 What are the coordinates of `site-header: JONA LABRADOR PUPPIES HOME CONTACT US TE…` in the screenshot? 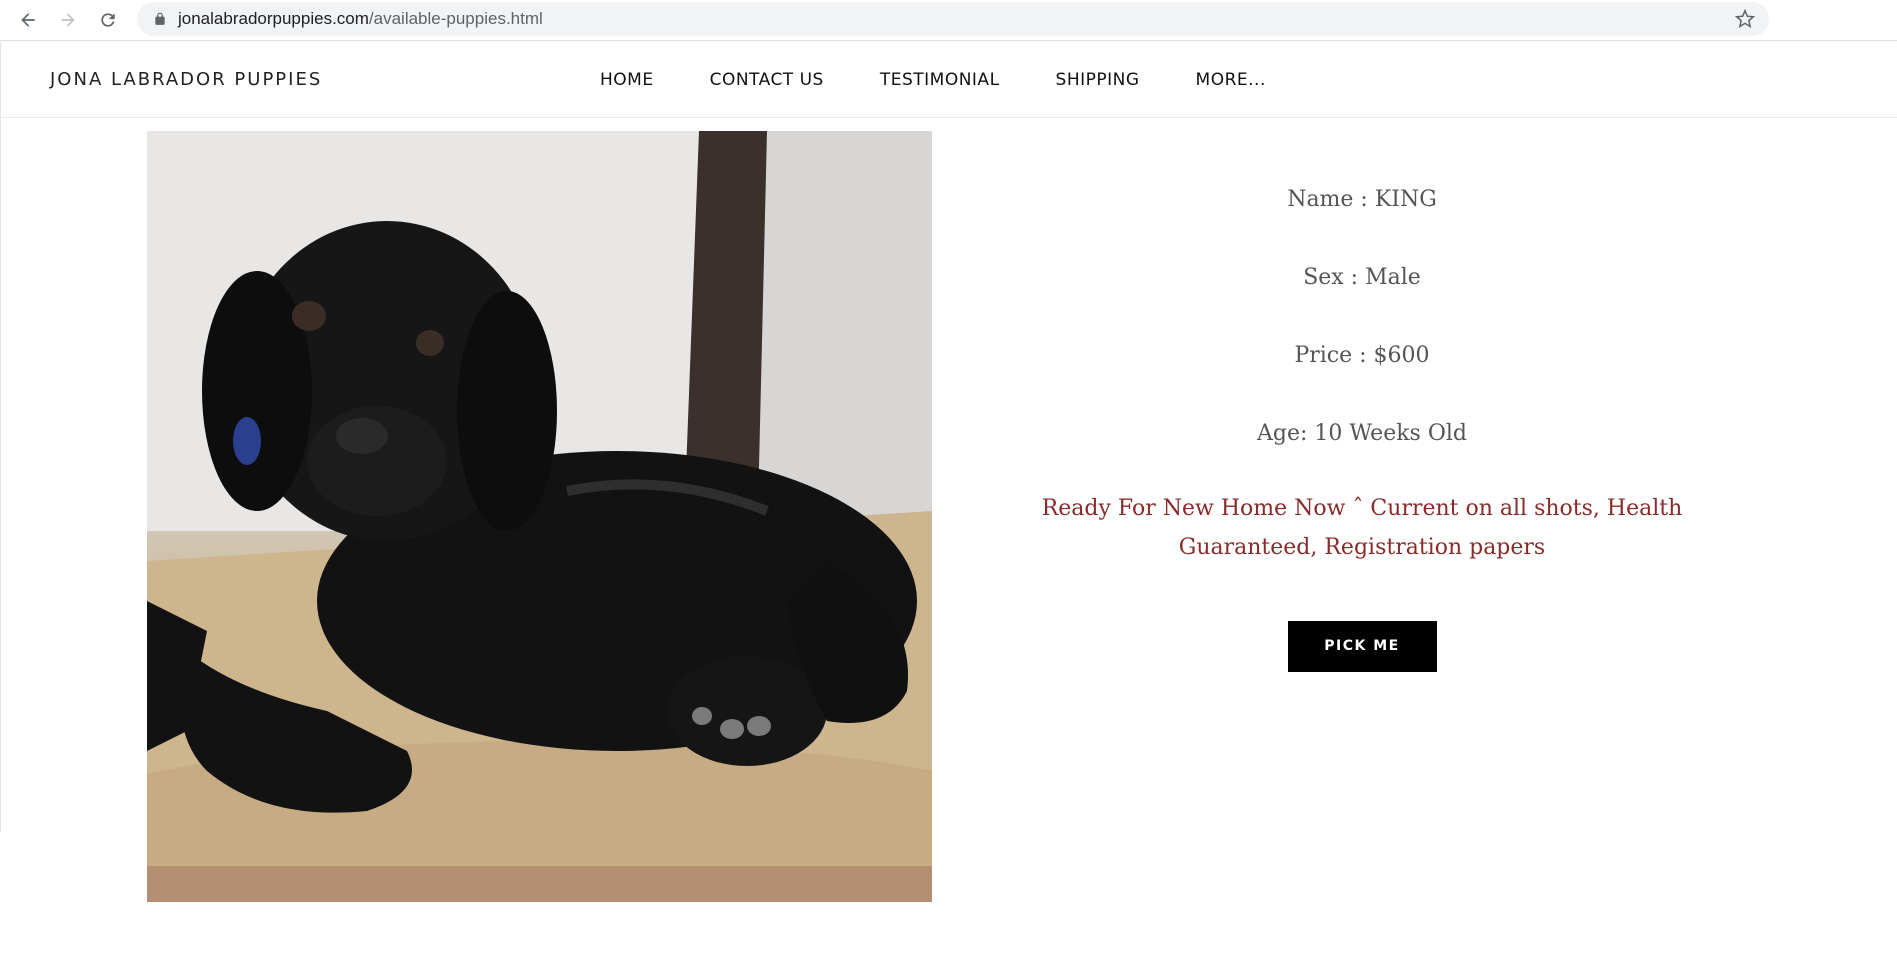 It's located at (948, 80).